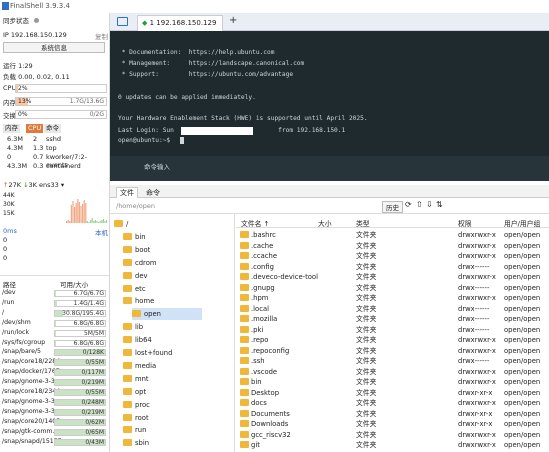 The image size is (549, 452). Describe the element at coordinates (257, 329) in the screenshot. I see `file-name: .pki` at that location.